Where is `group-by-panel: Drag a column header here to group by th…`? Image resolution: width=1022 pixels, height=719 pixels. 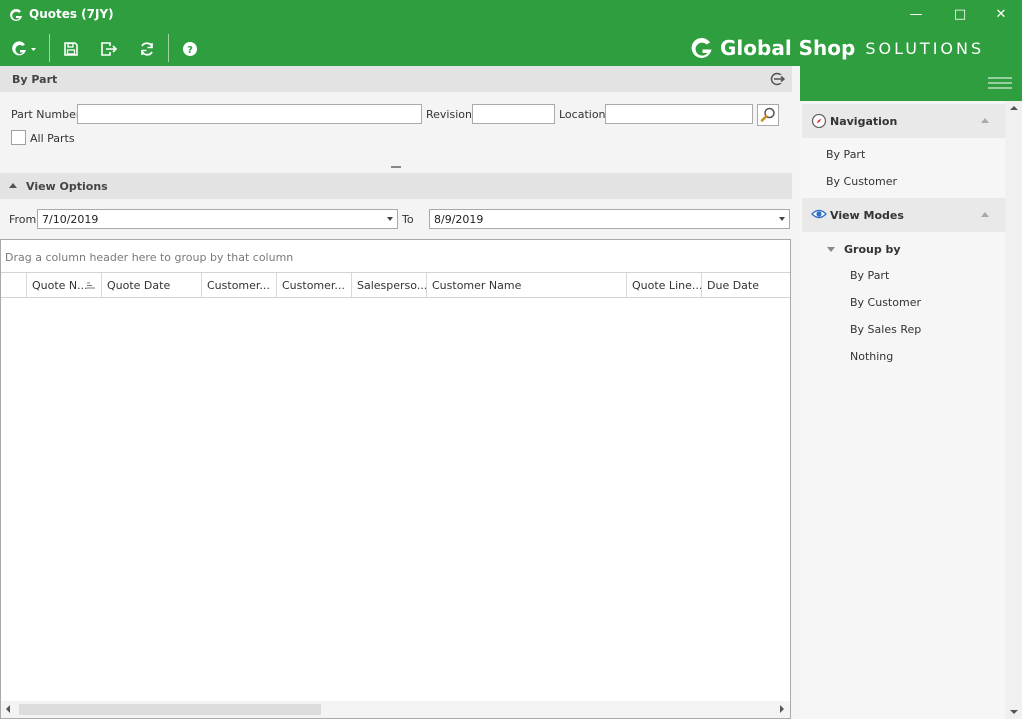
group-by-panel: Drag a column header here to group by th… is located at coordinates (395, 256).